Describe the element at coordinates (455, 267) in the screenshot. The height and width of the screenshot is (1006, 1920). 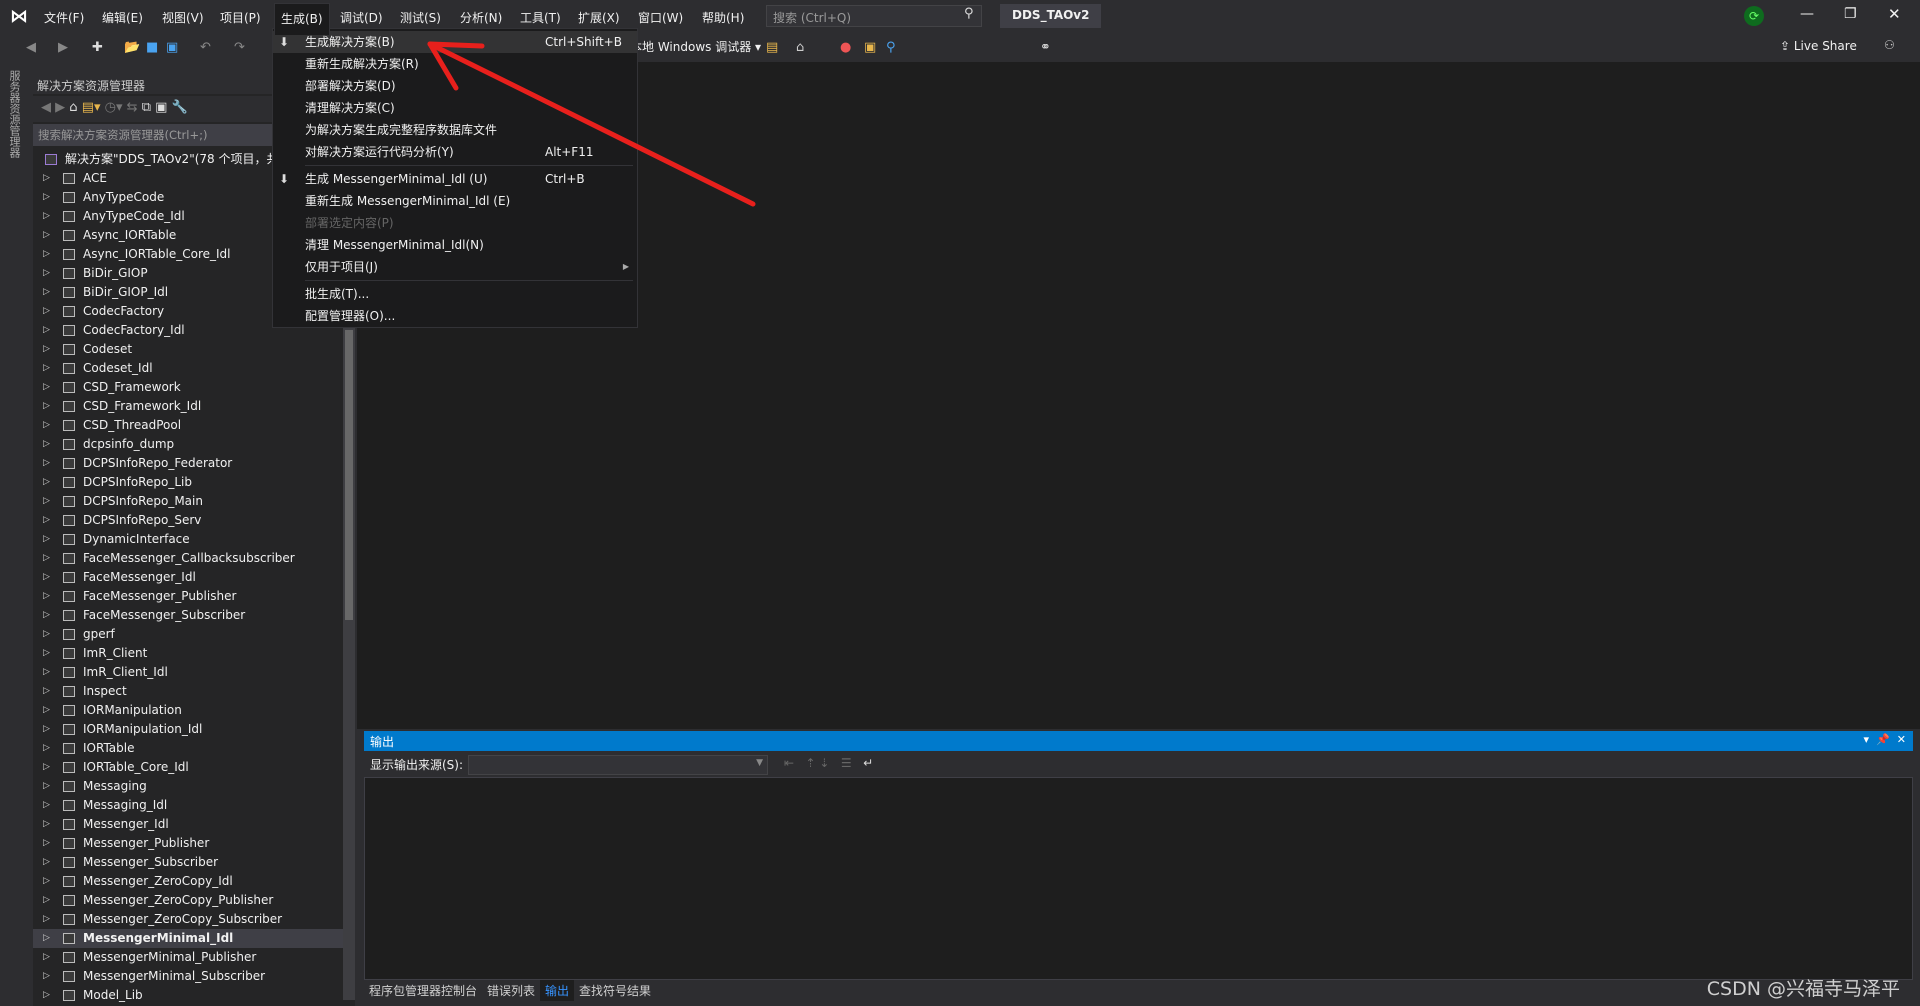
I see `menu-item: 仅用于项目(J) ▶` at that location.